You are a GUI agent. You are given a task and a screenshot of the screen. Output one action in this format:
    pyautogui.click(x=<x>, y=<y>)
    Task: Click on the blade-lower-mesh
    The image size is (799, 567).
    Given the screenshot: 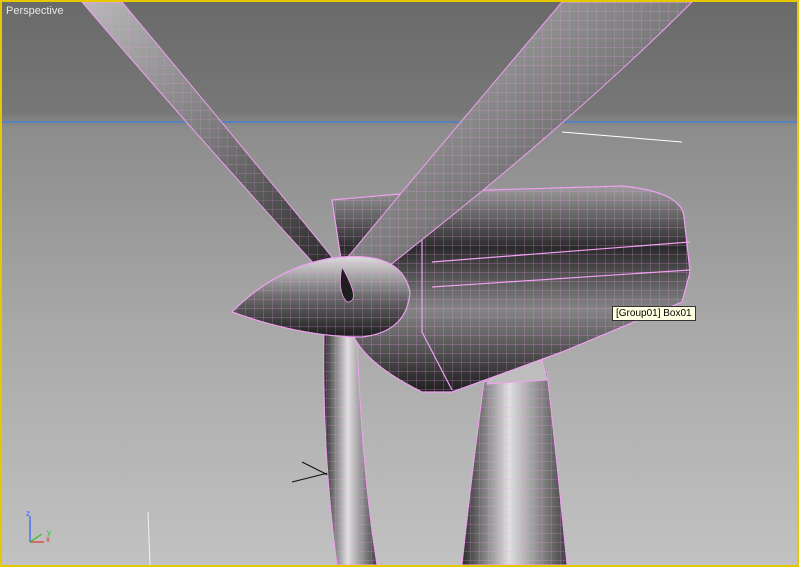 What is the action you would take?
    pyautogui.click(x=350, y=448)
    